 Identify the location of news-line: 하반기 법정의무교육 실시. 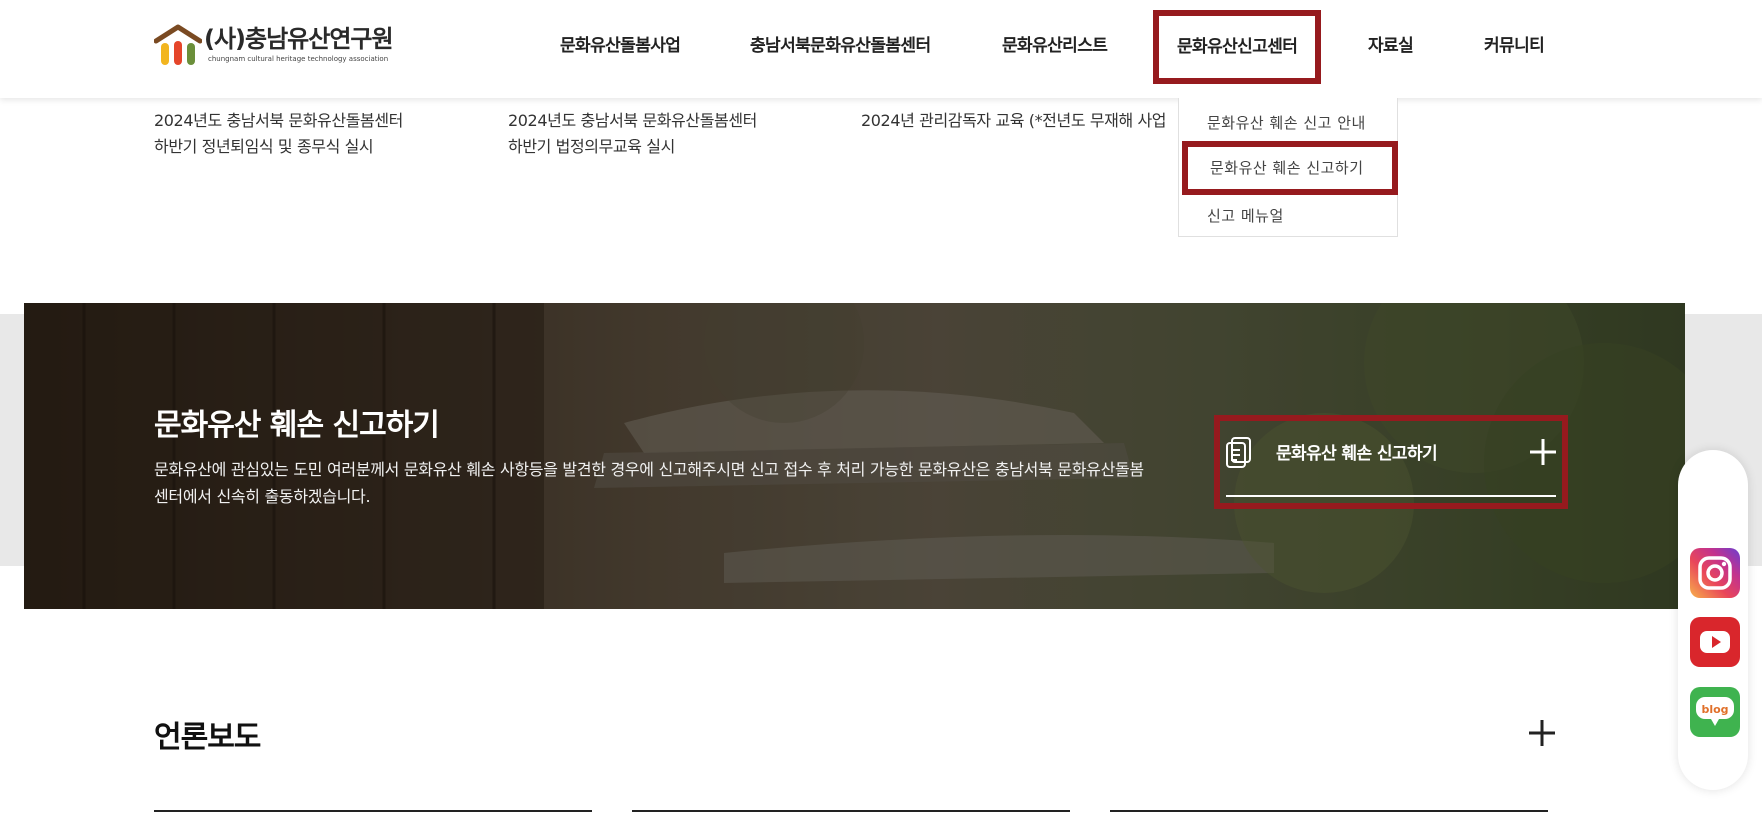
(591, 146).